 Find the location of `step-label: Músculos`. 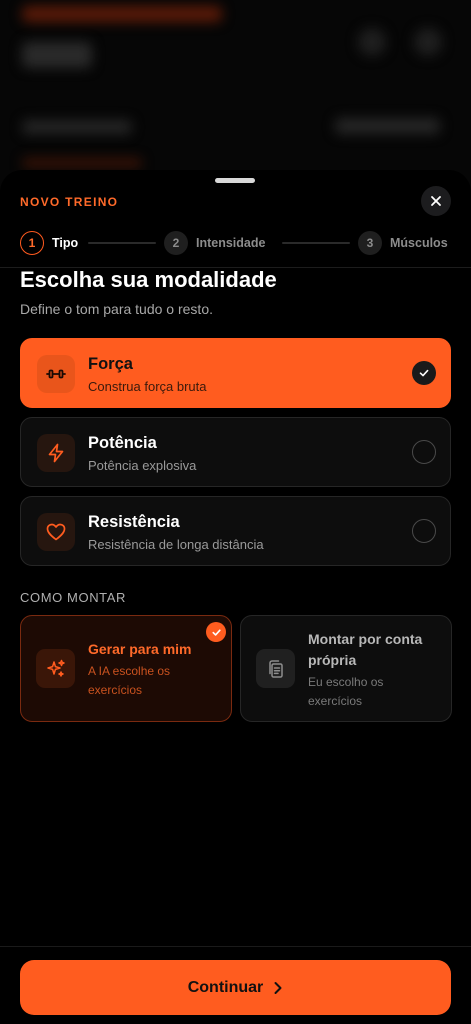

step-label: Músculos is located at coordinates (419, 243).